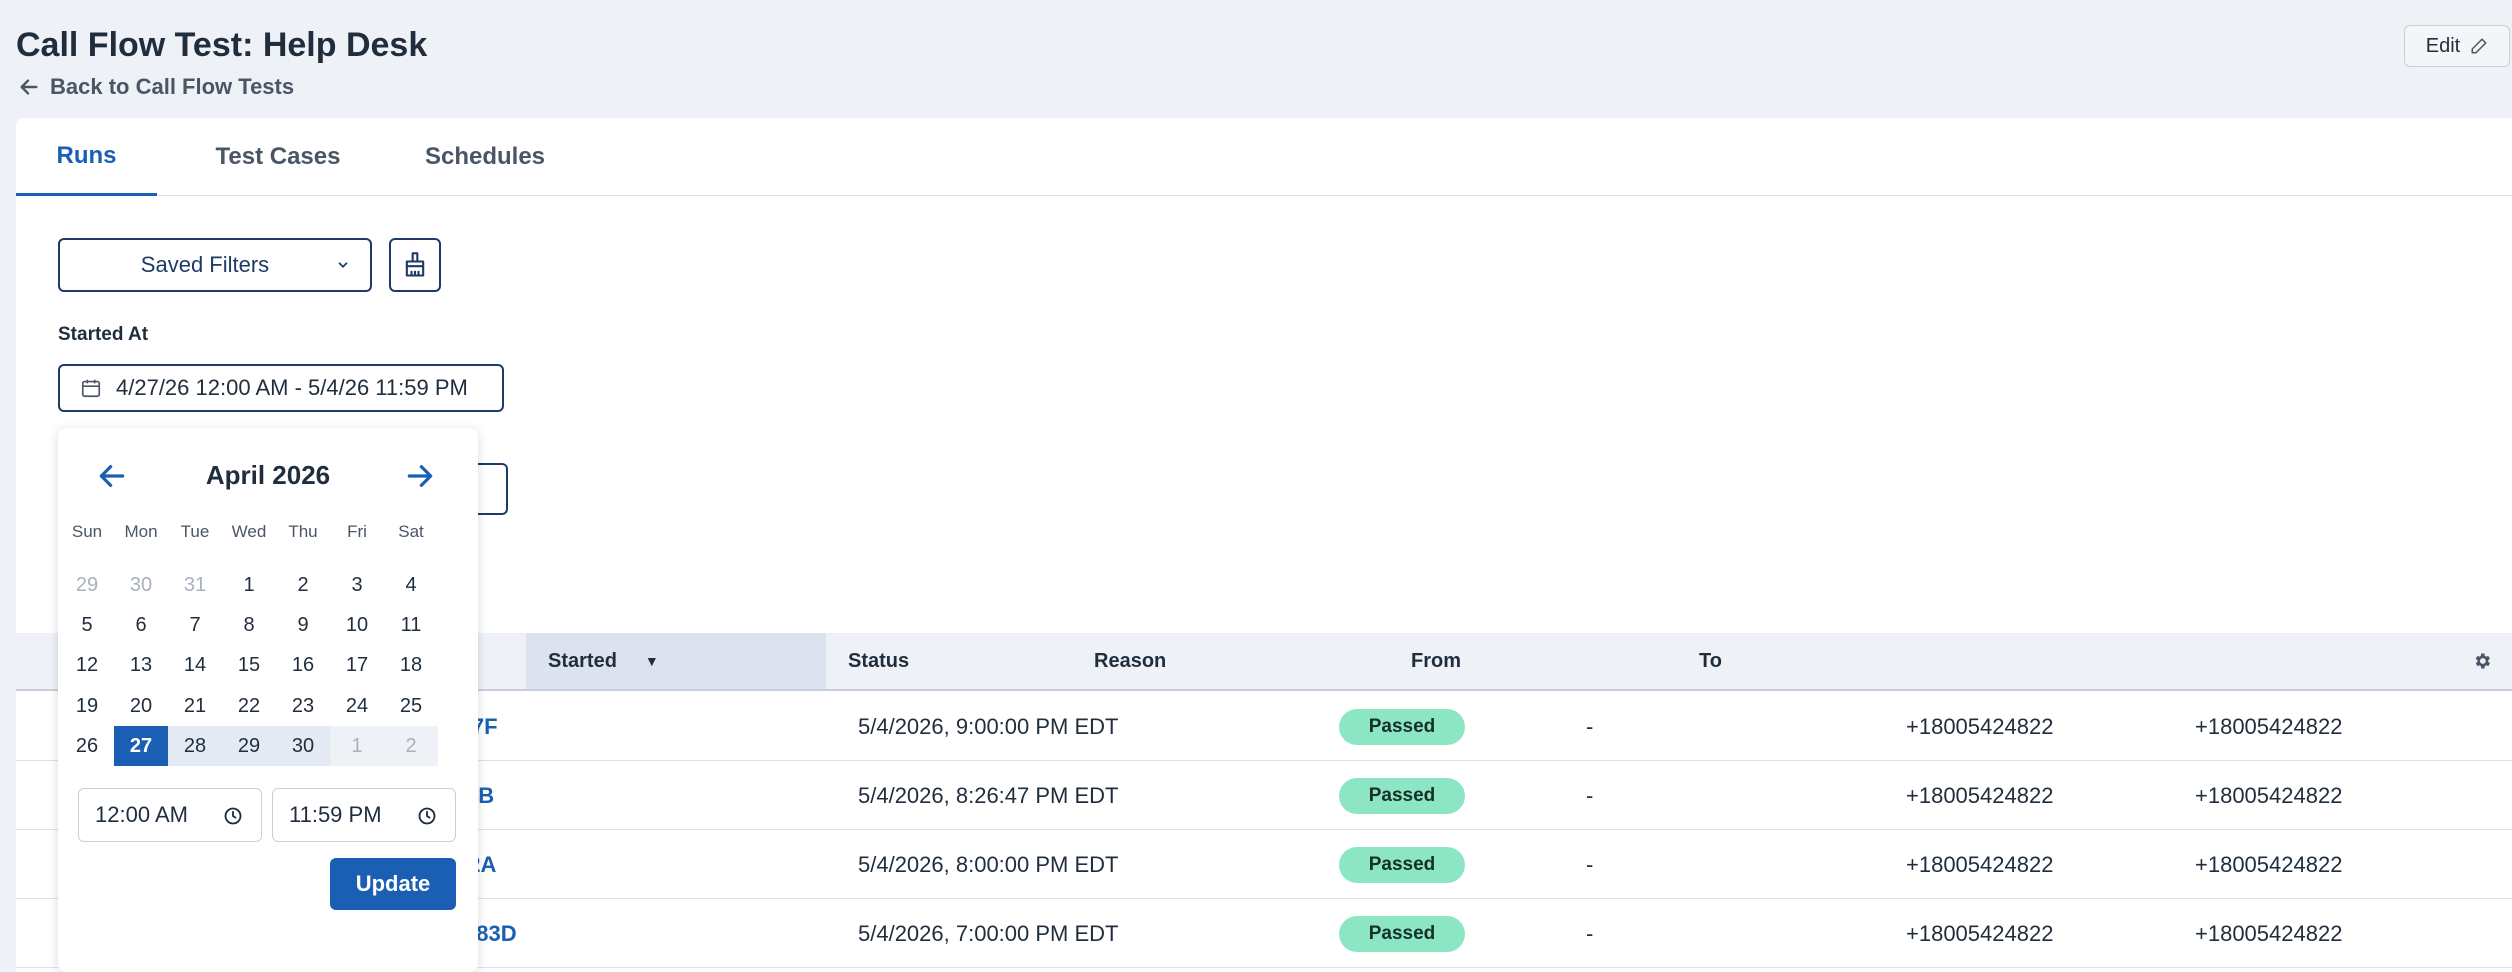  I want to click on calendar-day: 26, so click(87, 746).